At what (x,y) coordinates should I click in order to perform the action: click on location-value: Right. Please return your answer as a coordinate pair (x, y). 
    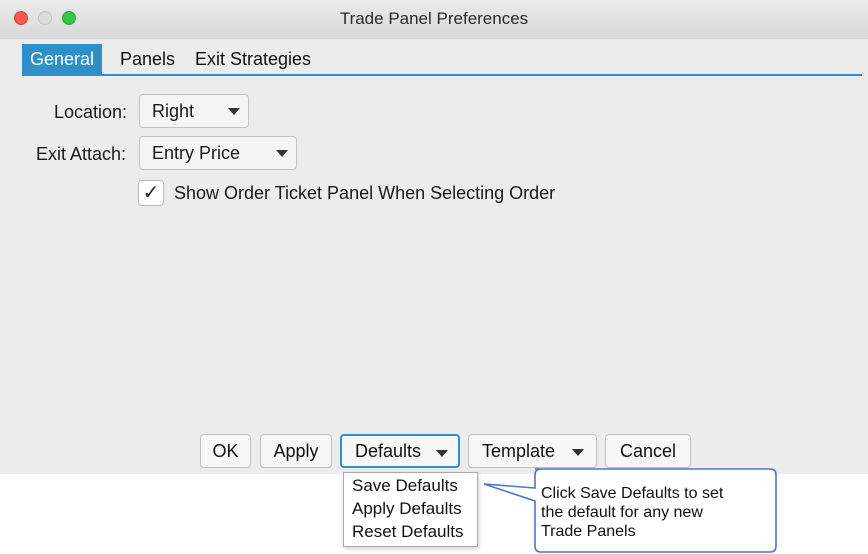
    Looking at the image, I should click on (173, 111).